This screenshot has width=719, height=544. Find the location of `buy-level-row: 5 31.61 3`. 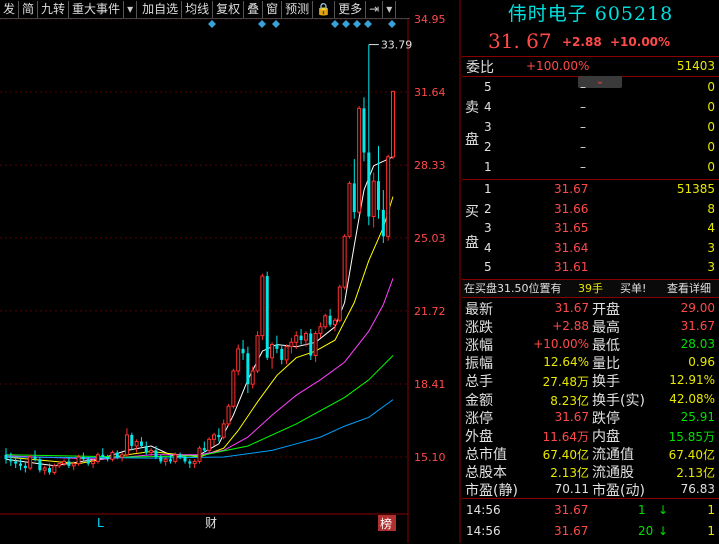

buy-level-row: 5 31.61 3 is located at coordinates (590, 267).